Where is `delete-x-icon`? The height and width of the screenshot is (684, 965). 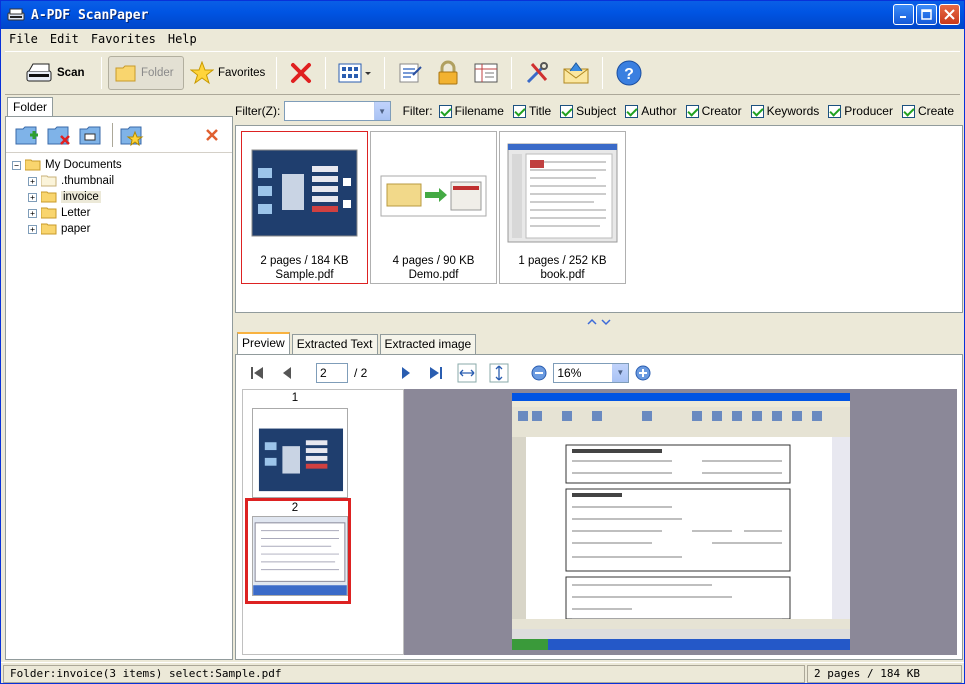
delete-x-icon is located at coordinates (301, 73).